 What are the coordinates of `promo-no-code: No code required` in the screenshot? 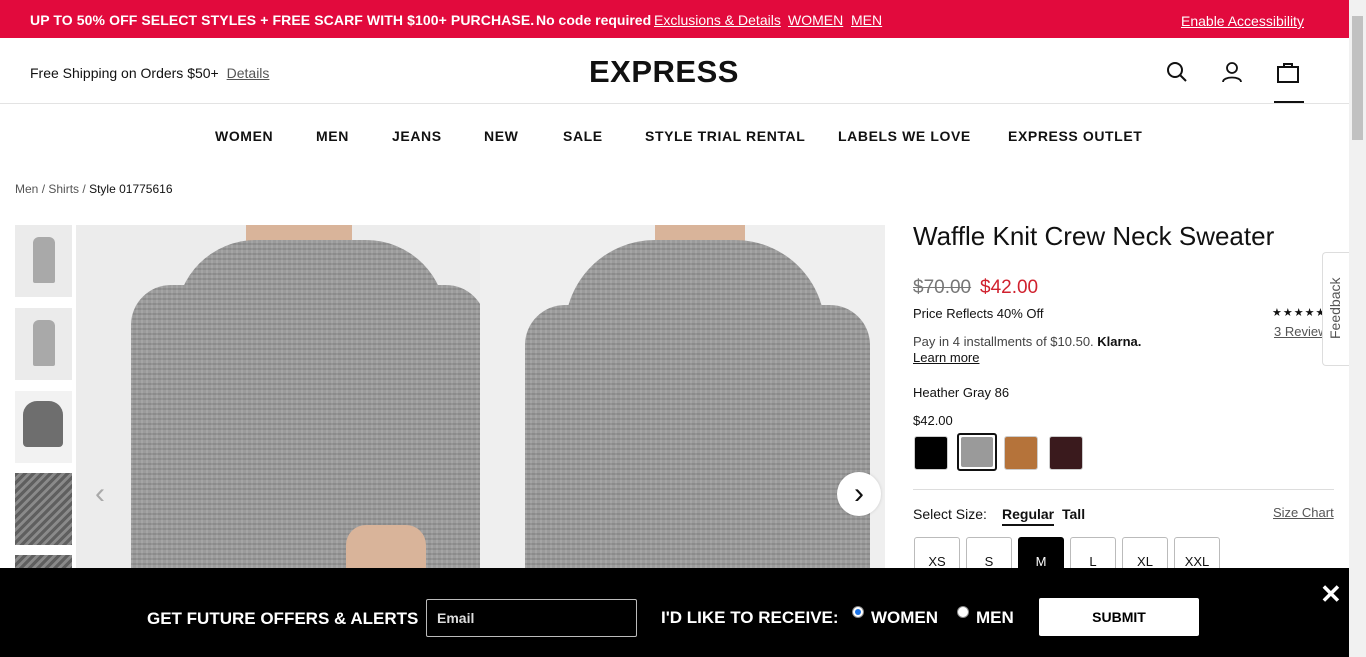 It's located at (594, 20).